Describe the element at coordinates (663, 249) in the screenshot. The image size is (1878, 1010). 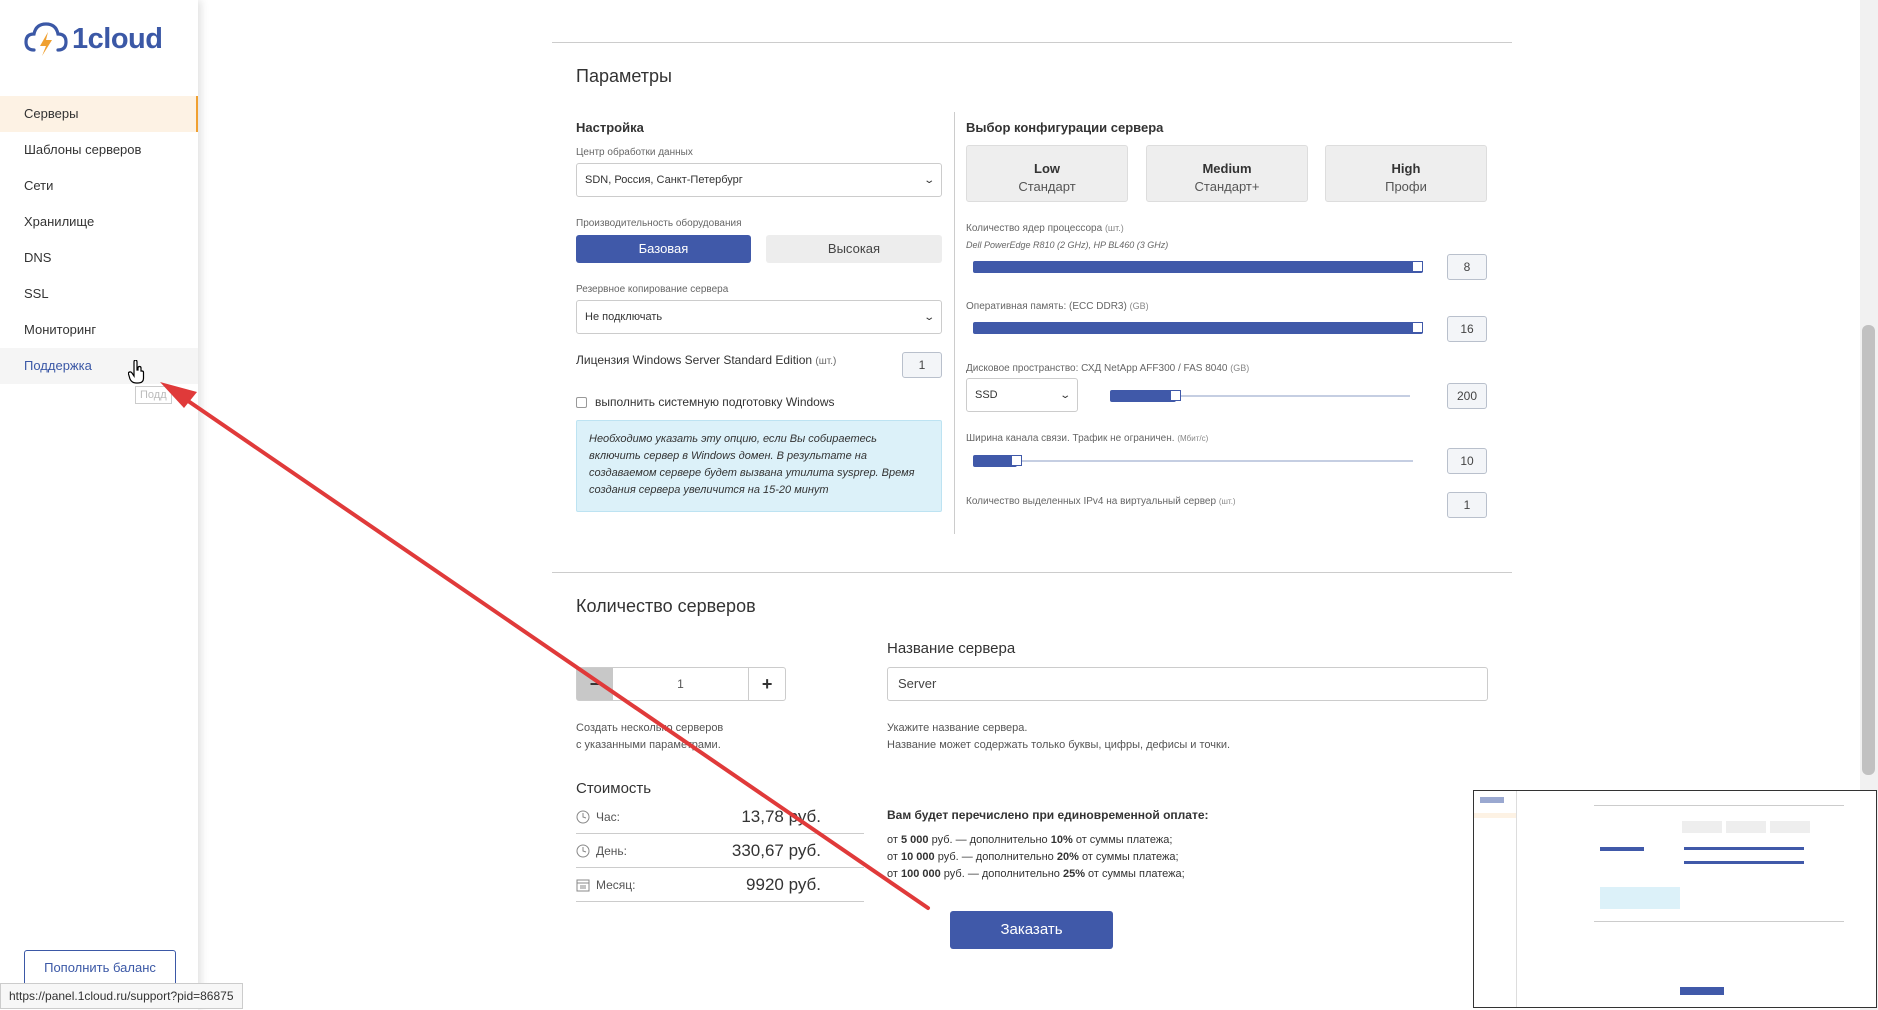
I see `performance-basic-button: Базовая` at that location.